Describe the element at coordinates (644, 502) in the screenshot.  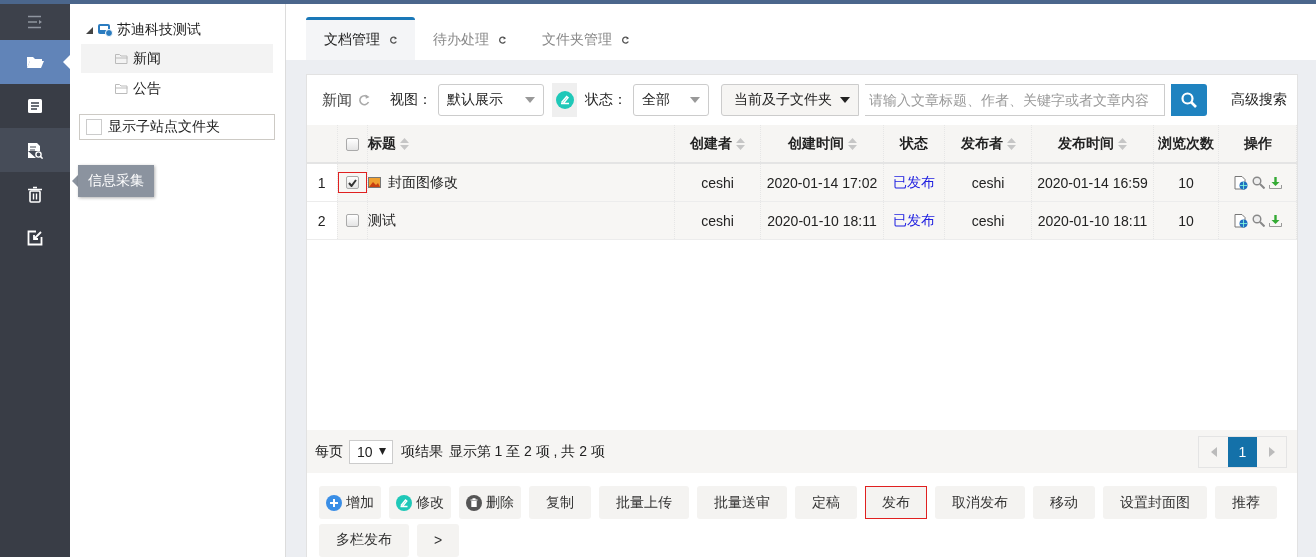
I see `action-button: 批量上传` at that location.